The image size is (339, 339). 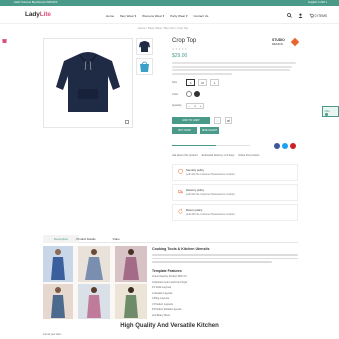 What do you see at coordinates (285, 146) in the screenshot?
I see `twitter-share-icon` at bounding box center [285, 146].